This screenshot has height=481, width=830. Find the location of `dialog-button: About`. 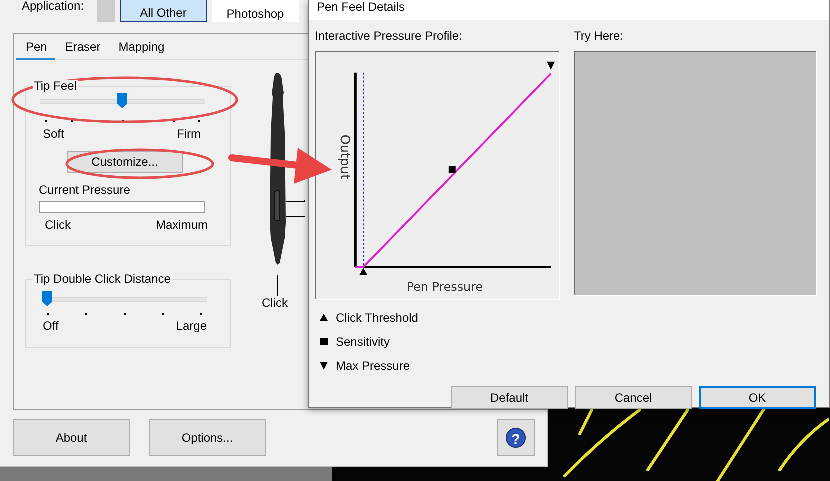

dialog-button: About is located at coordinates (71, 437).